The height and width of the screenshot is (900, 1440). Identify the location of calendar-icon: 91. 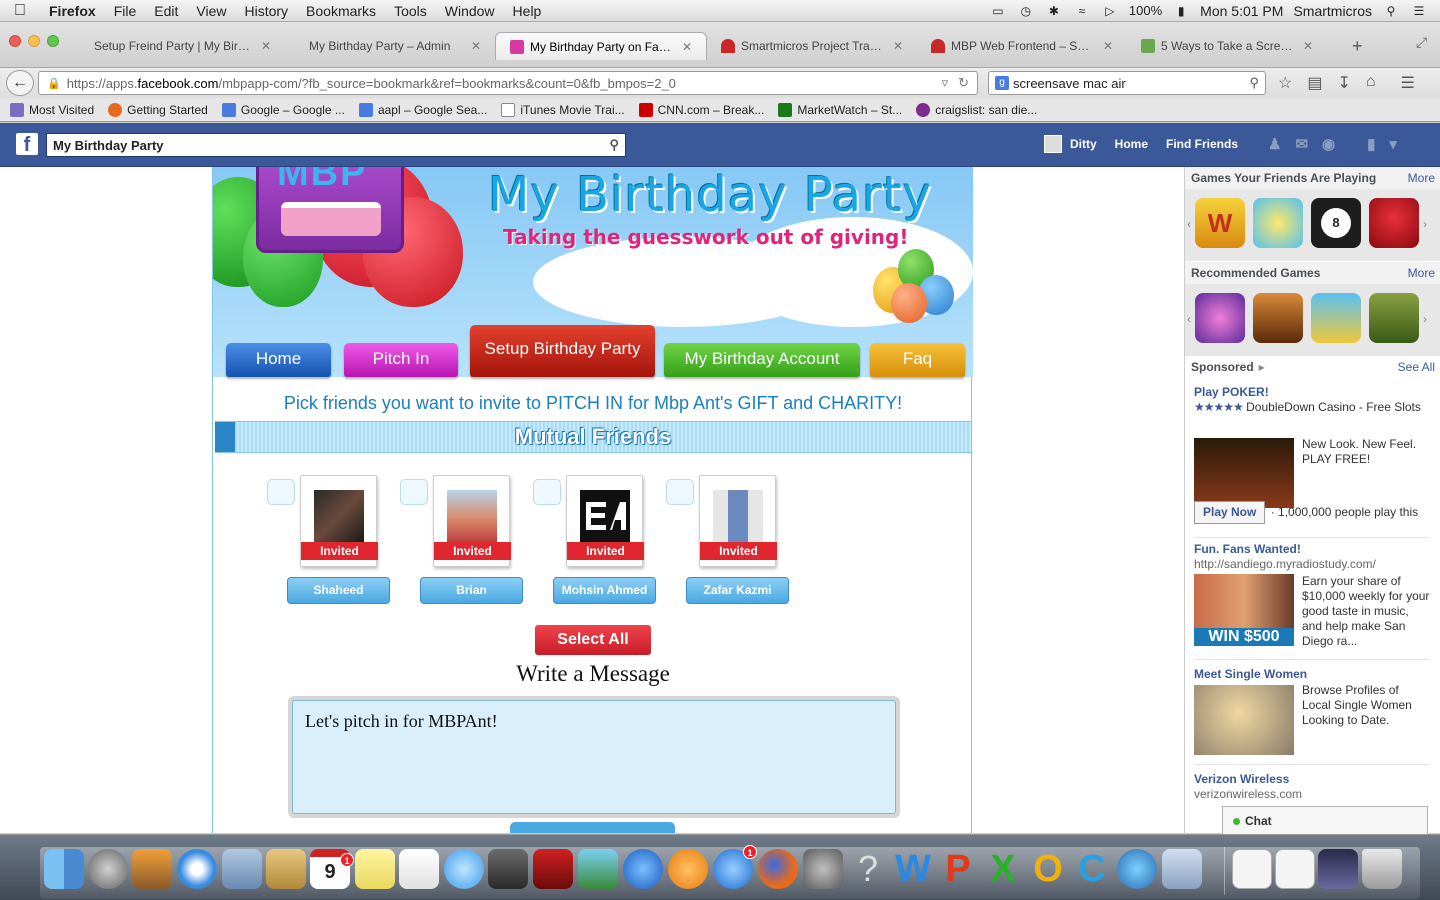
(332, 869).